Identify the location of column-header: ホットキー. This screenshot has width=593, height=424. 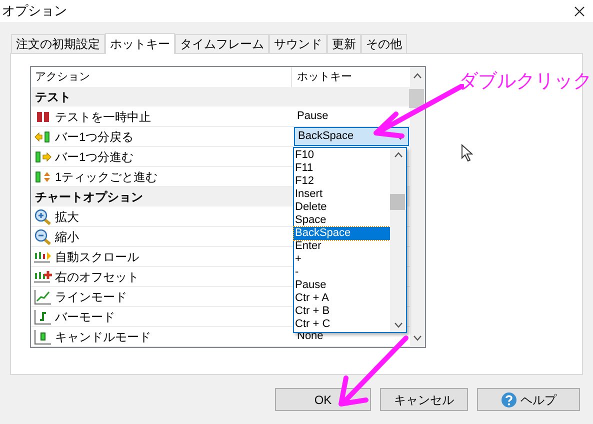
(351, 77).